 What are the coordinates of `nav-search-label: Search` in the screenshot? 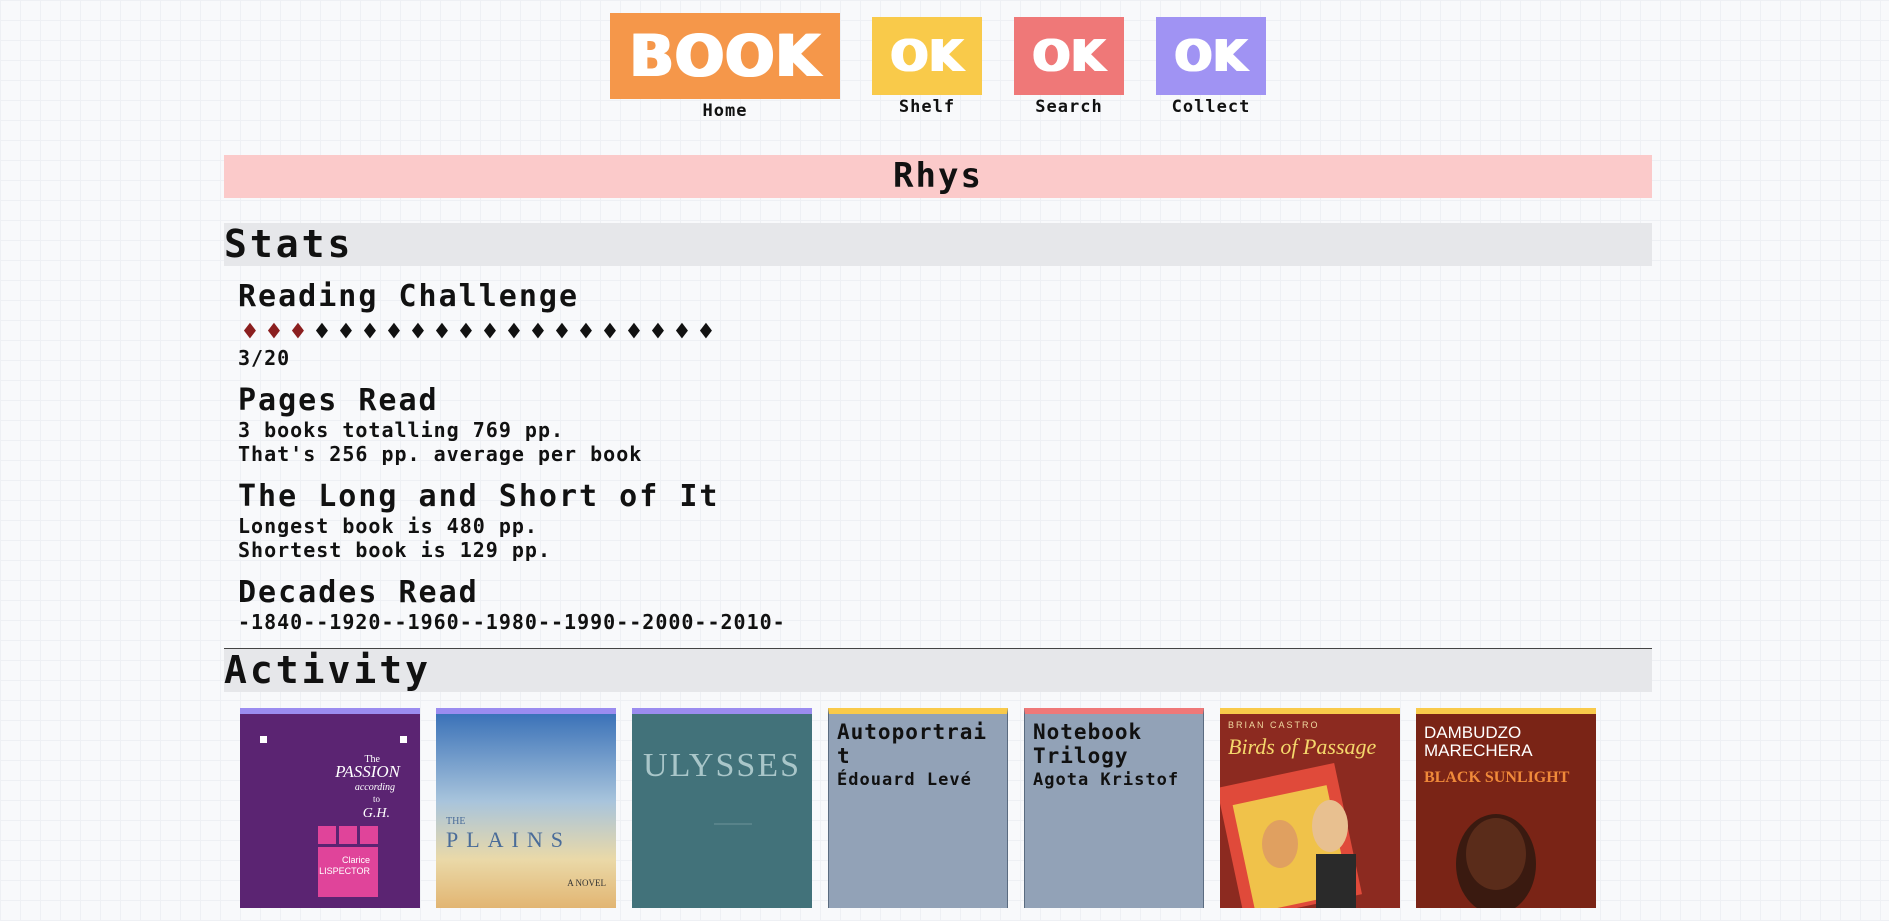 It's located at (1069, 107).